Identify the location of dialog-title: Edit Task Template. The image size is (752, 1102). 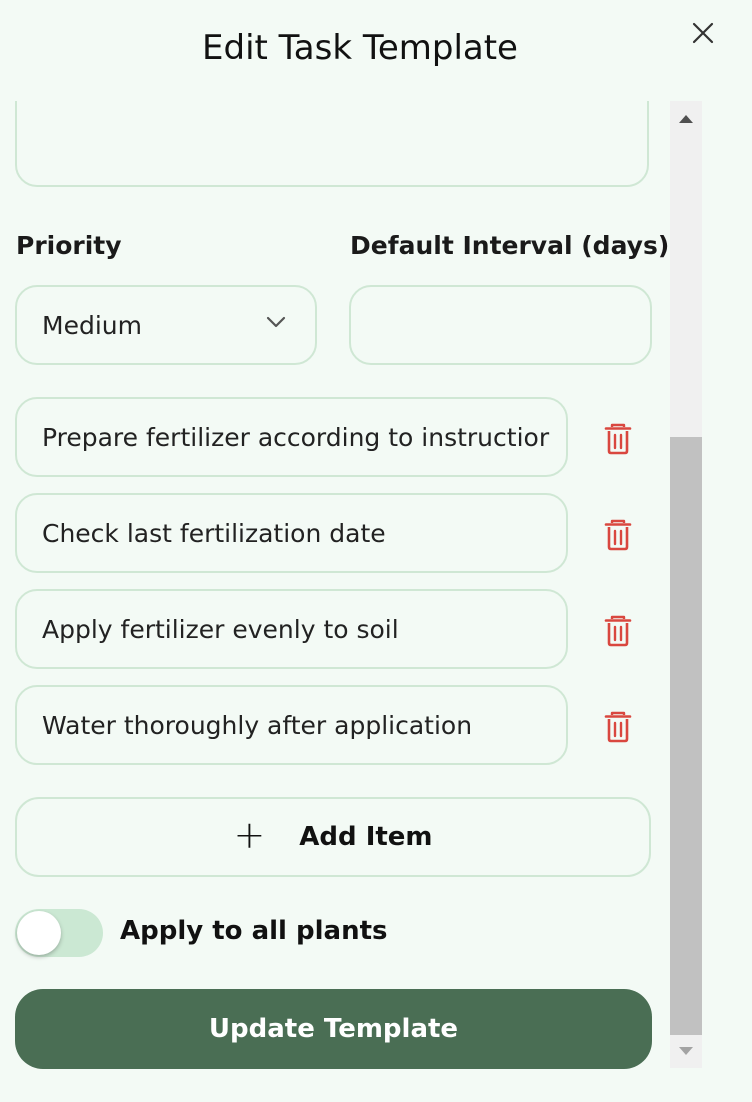
(360, 48).